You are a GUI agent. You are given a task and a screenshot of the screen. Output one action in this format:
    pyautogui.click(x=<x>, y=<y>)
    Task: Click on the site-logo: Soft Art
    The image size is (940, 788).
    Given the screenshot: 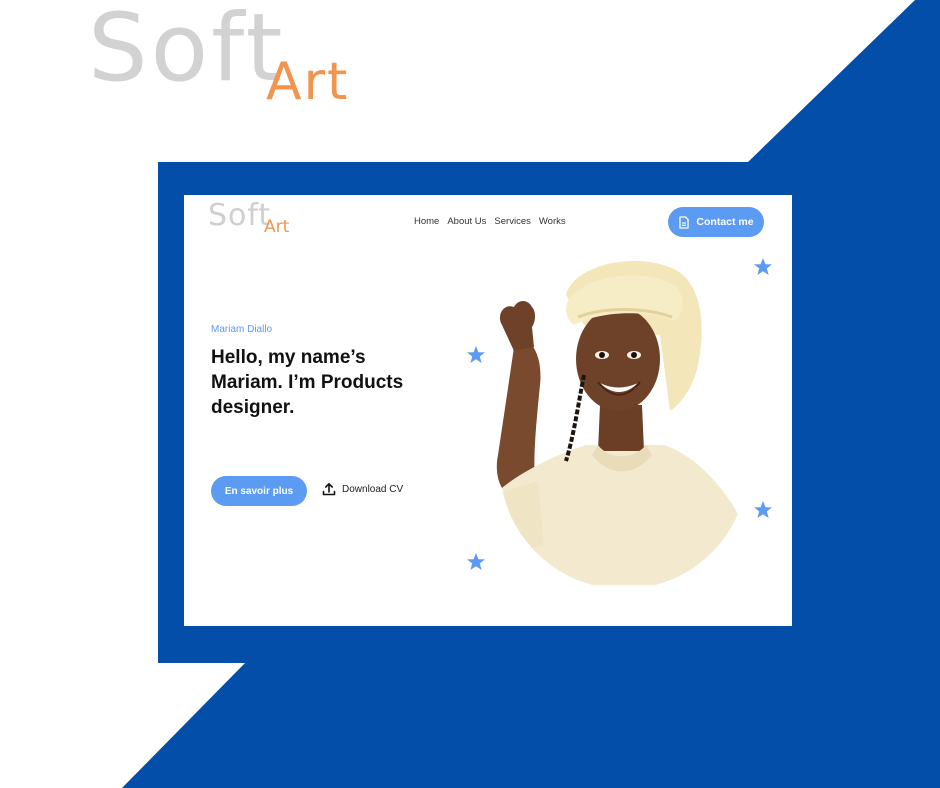 What is the action you would take?
    pyautogui.click(x=253, y=221)
    